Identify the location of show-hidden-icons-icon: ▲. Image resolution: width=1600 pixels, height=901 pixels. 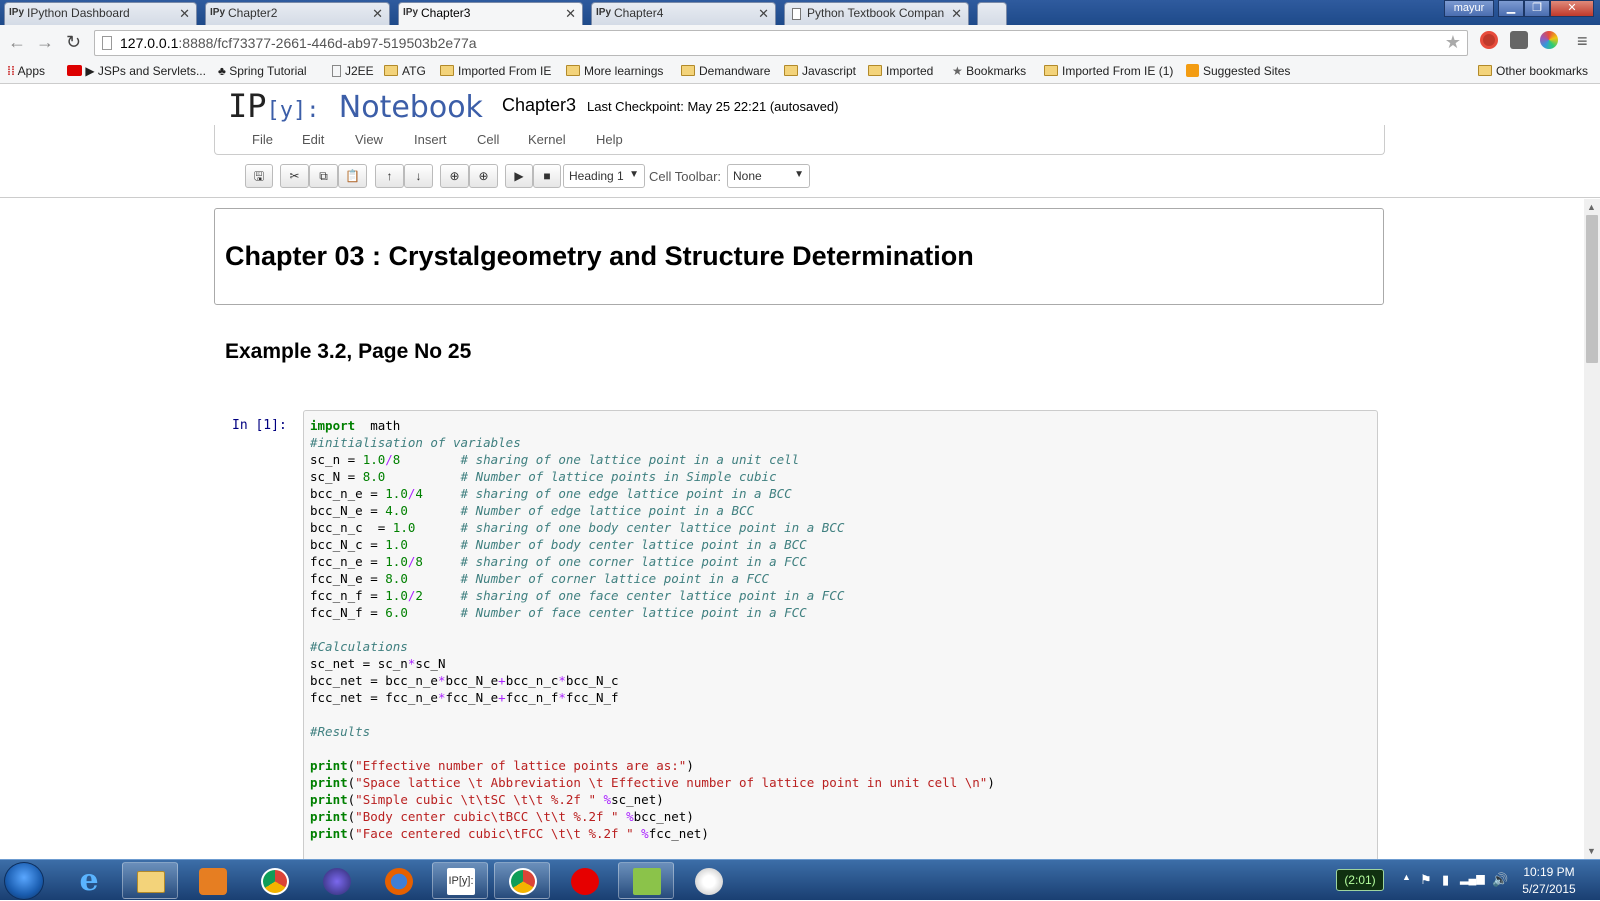
(1406, 877).